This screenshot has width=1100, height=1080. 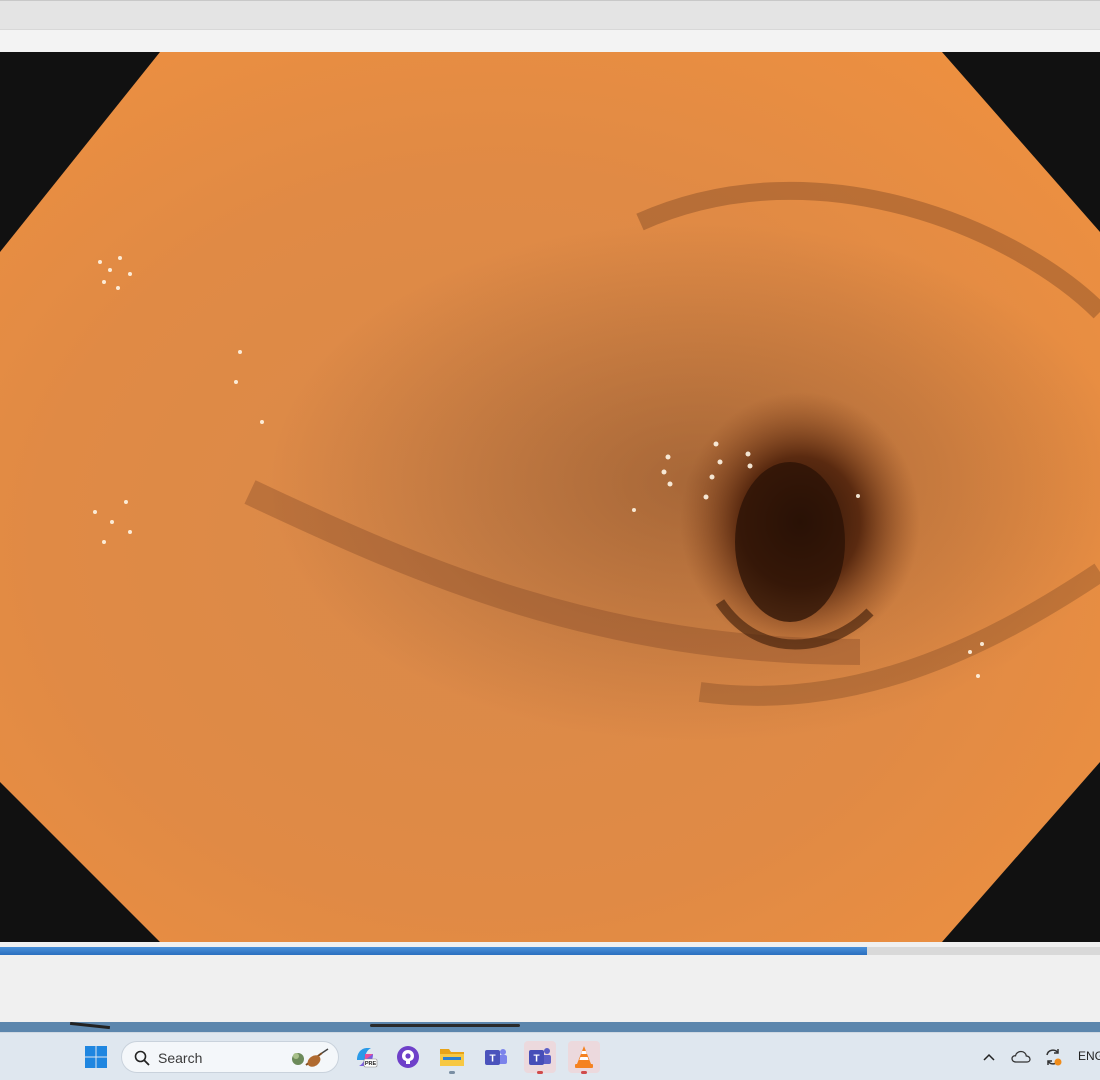 I want to click on title-bar, so click(x=550, y=15).